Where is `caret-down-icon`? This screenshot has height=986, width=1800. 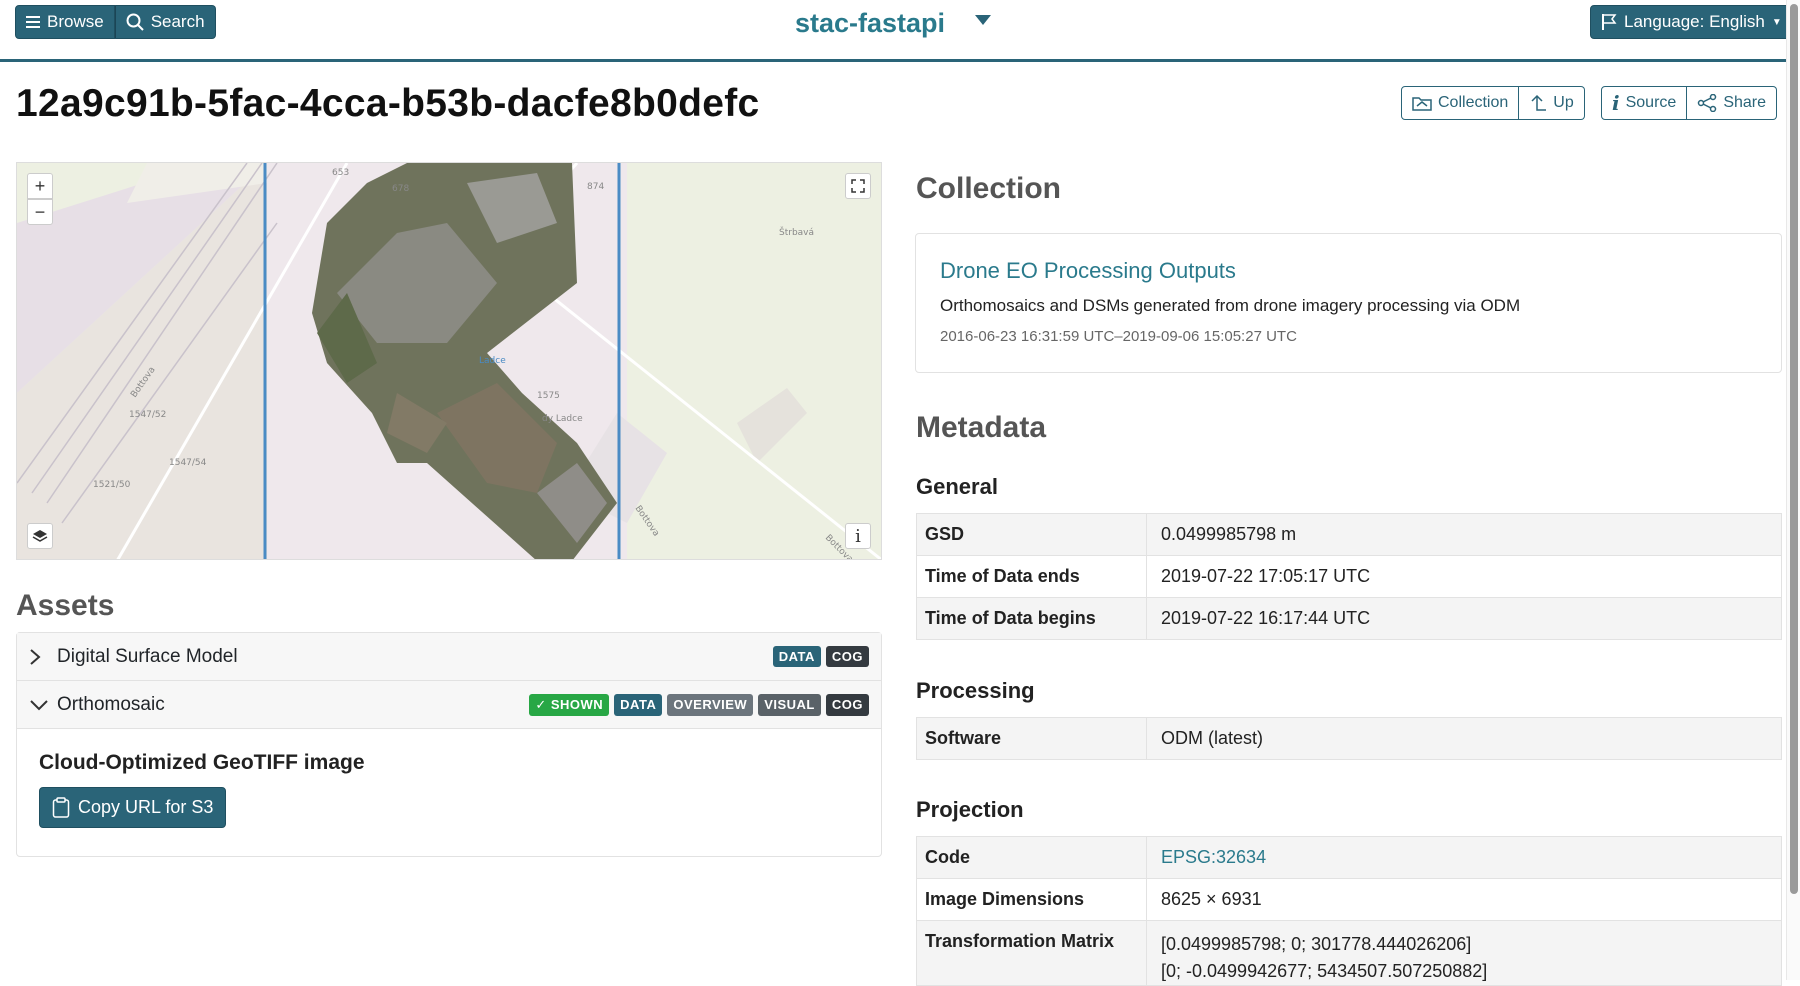
caret-down-icon is located at coordinates (983, 20).